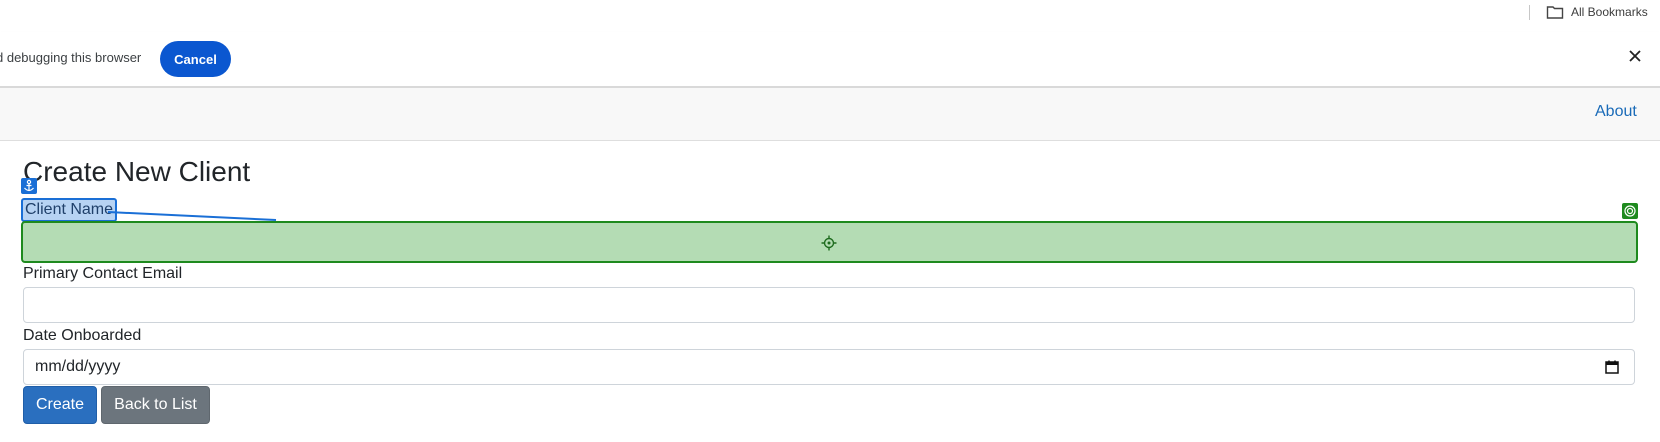 This screenshot has height=442, width=1660. What do you see at coordinates (103, 273) in the screenshot?
I see `email-label: Primary Contact Email` at bounding box center [103, 273].